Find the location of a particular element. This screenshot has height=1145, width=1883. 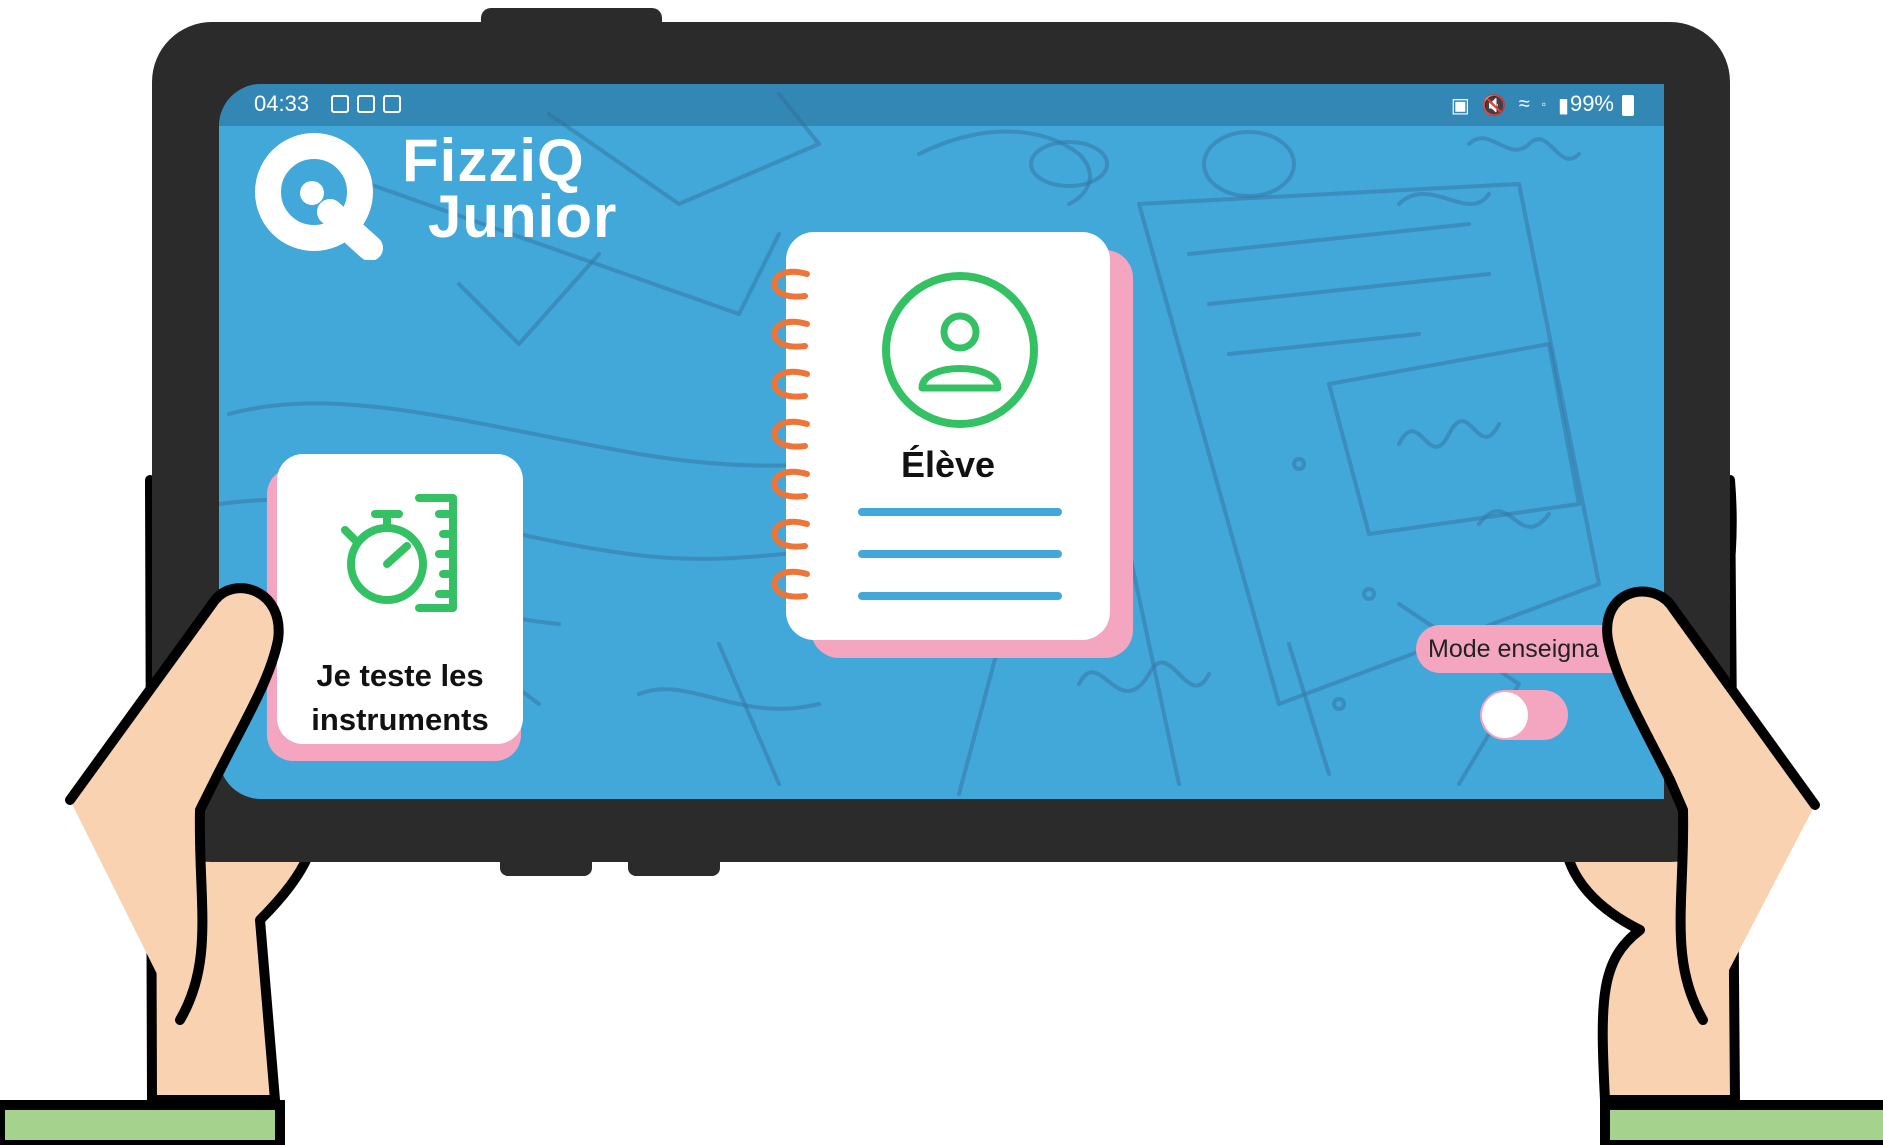

right-thumb is located at coordinates (1711, 805).